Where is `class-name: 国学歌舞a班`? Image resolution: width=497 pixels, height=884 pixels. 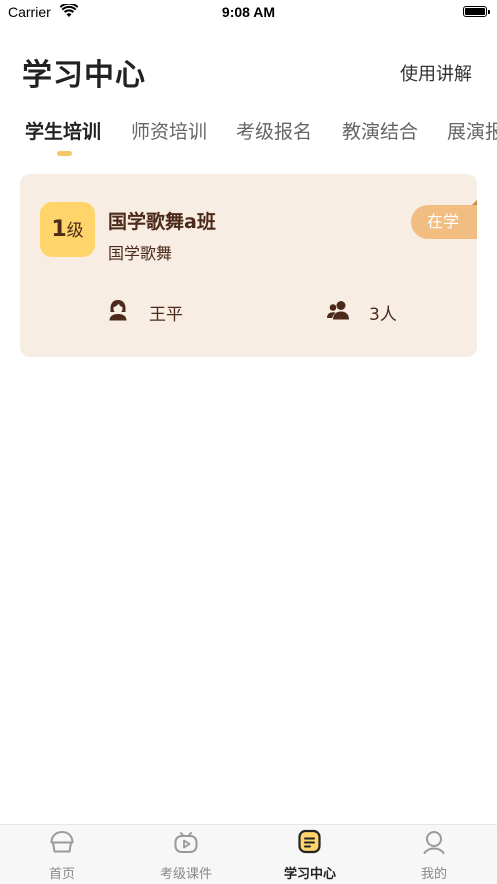 class-name: 国学歌舞a班 is located at coordinates (162, 222).